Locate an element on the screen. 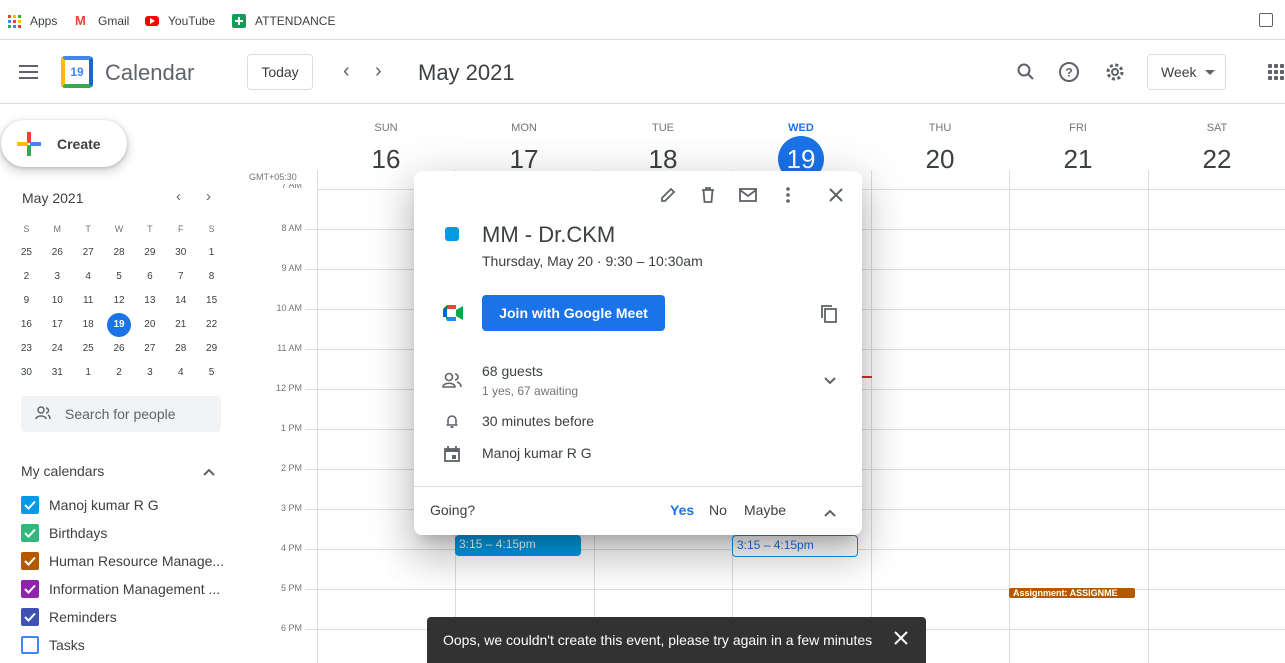  delete-icon is located at coordinates (708, 195).